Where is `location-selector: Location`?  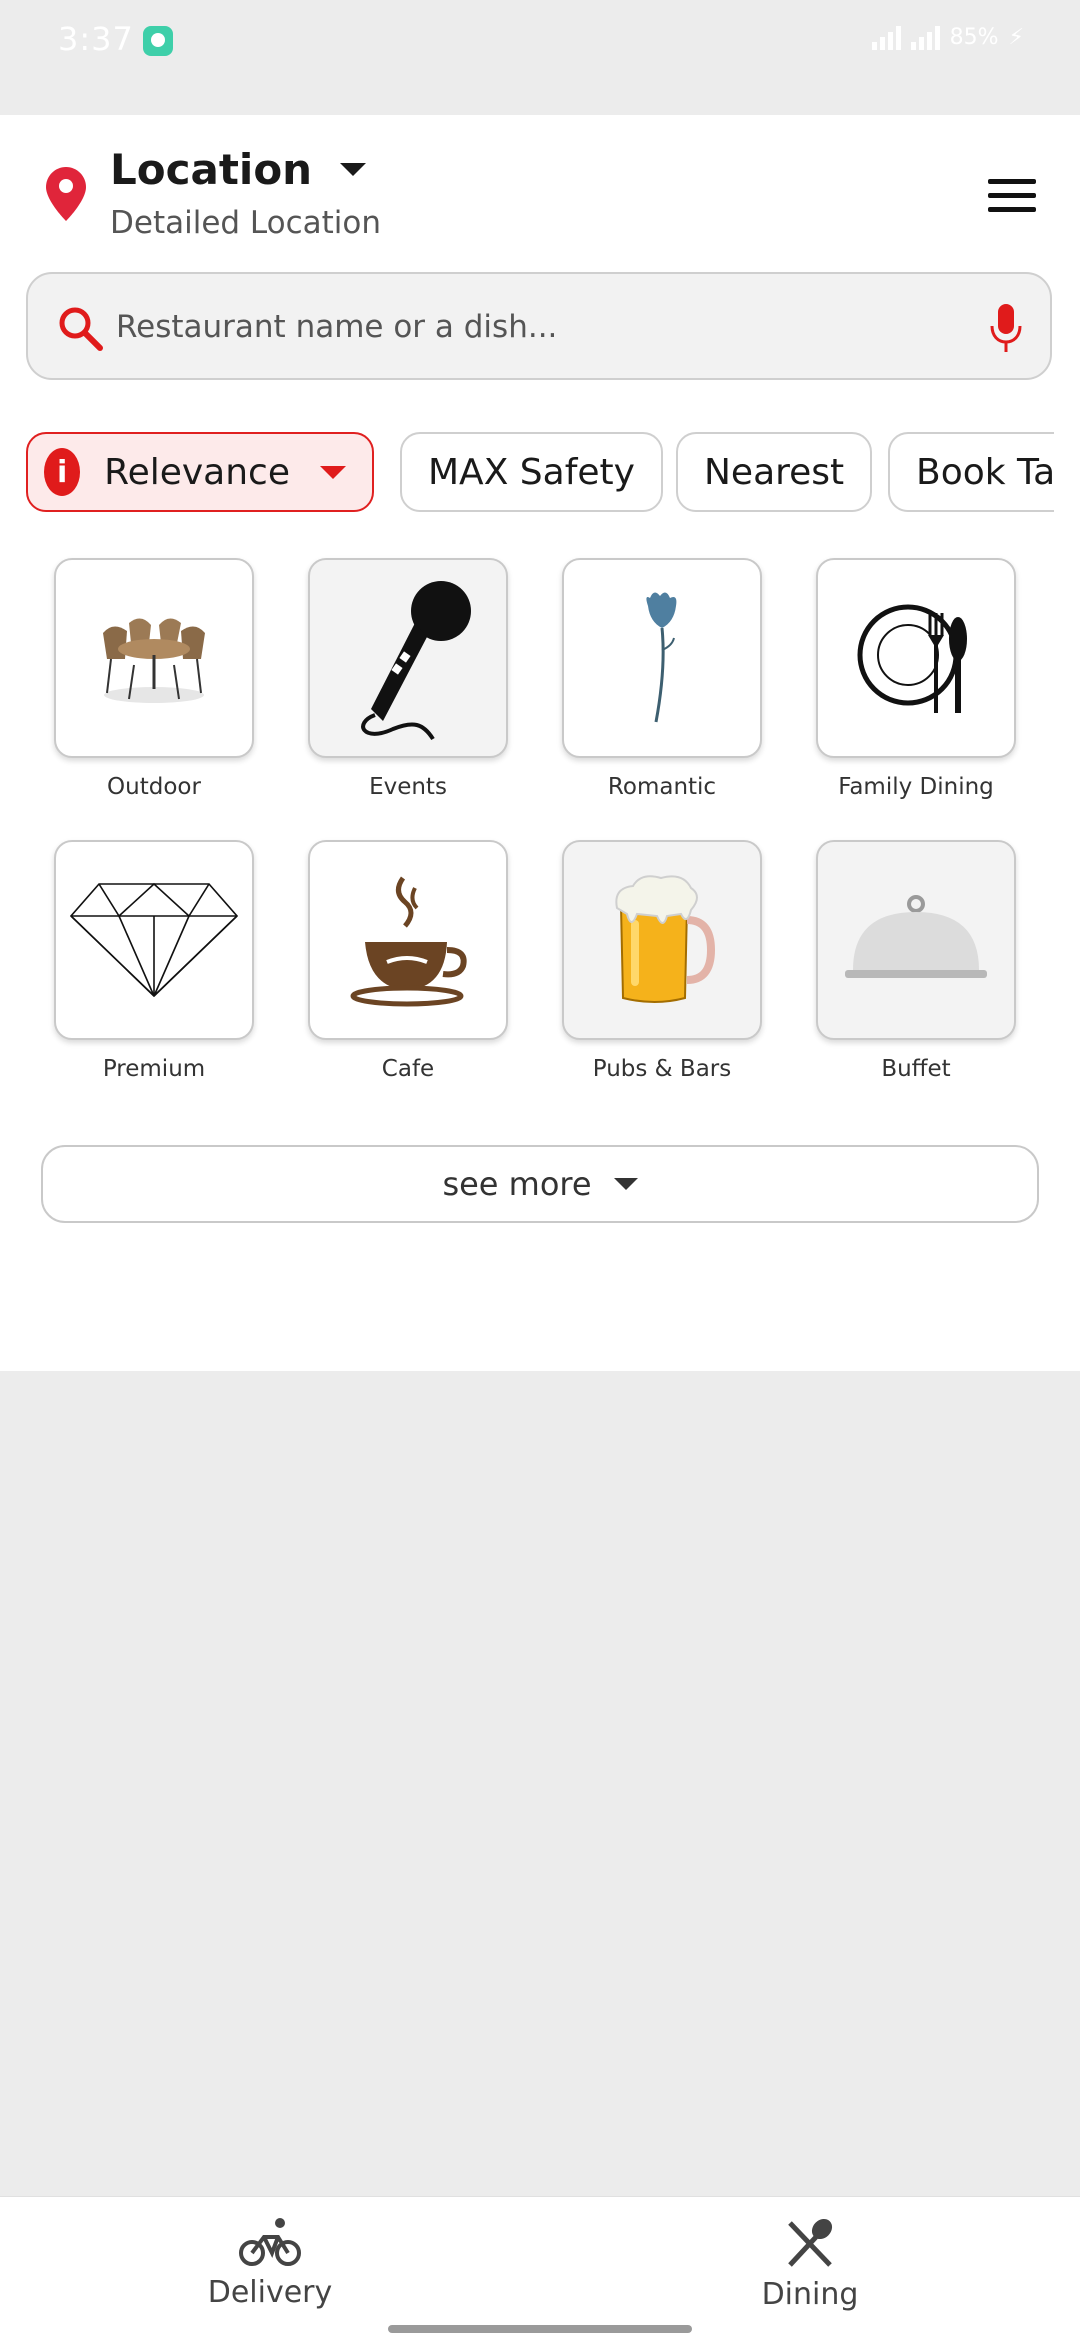
location-selector: Location is located at coordinates (238, 169).